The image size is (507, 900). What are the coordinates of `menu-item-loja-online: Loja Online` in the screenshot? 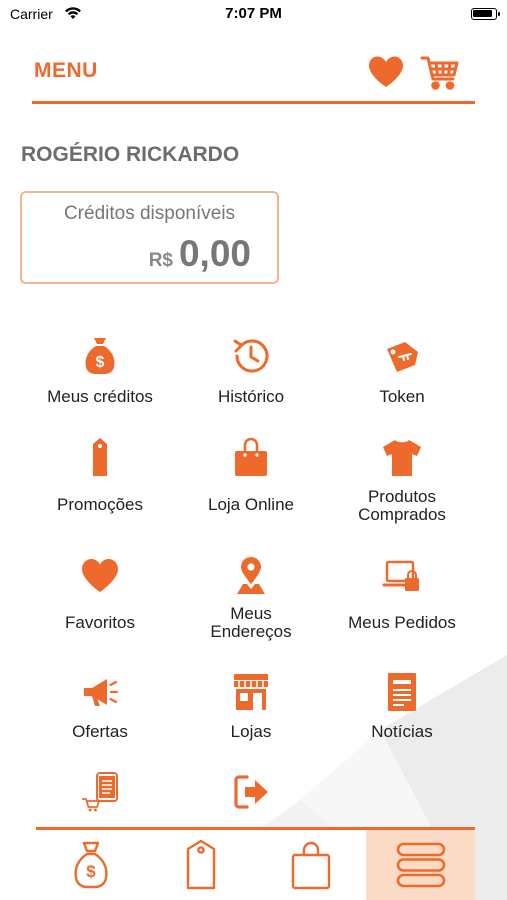 It's located at (251, 482).